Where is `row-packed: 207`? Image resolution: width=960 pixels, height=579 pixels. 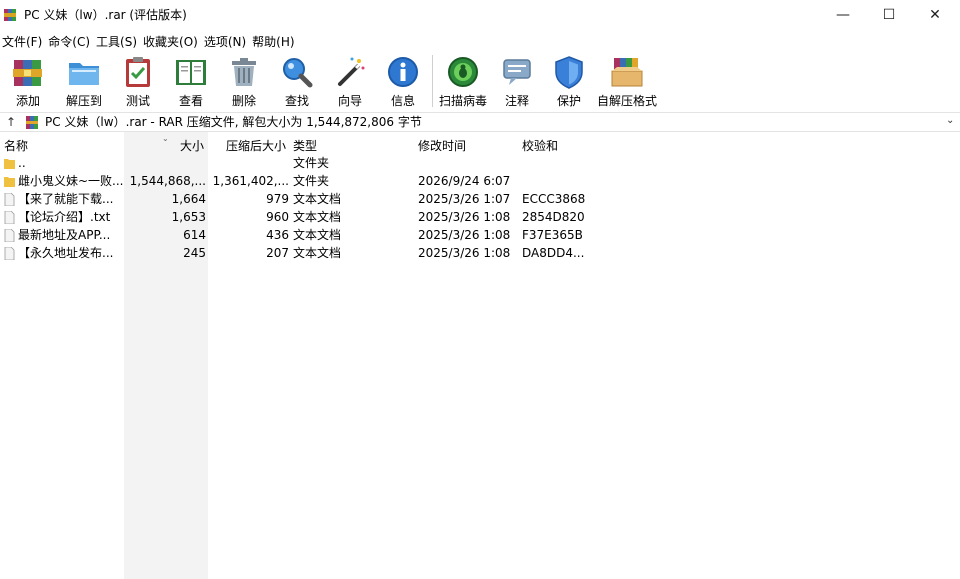 row-packed: 207 is located at coordinates (277, 253).